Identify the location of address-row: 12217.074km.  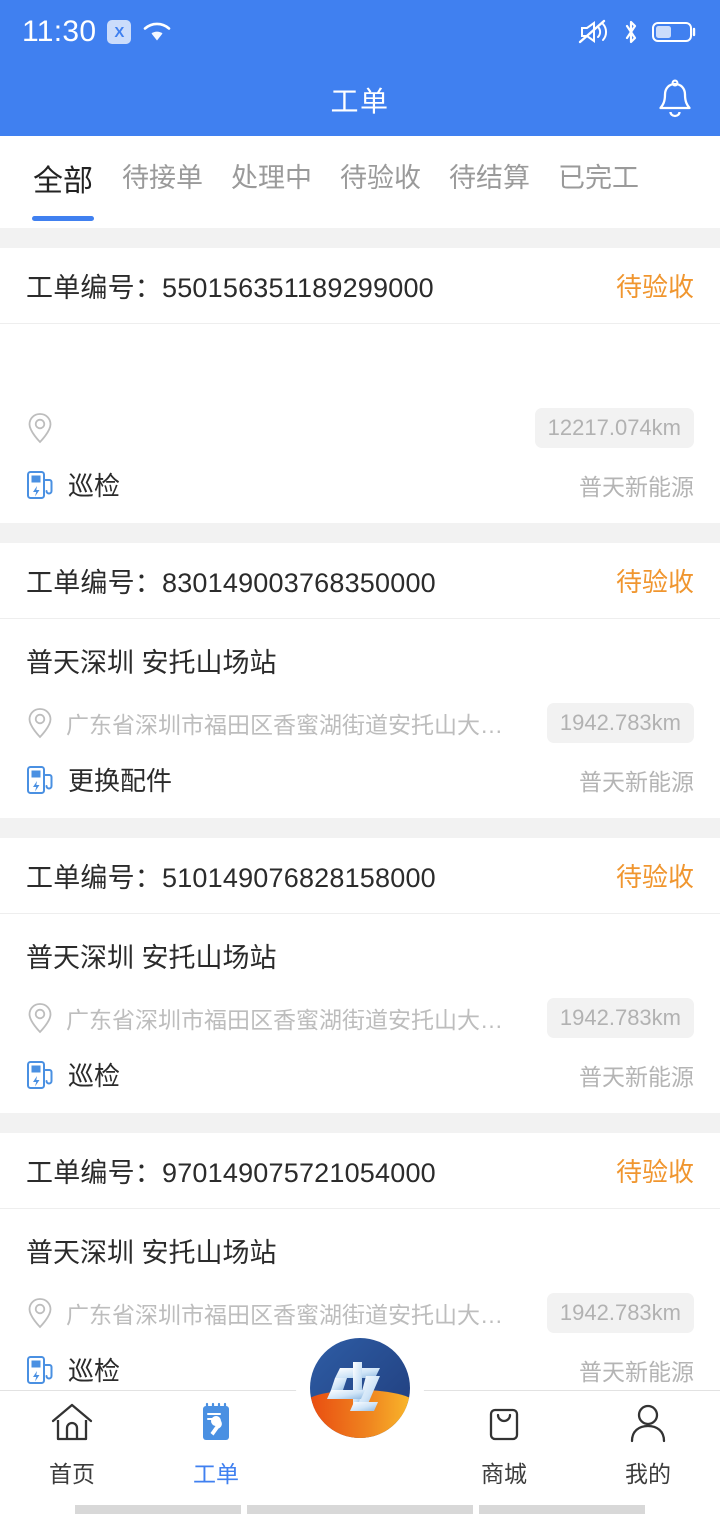
(360, 428).